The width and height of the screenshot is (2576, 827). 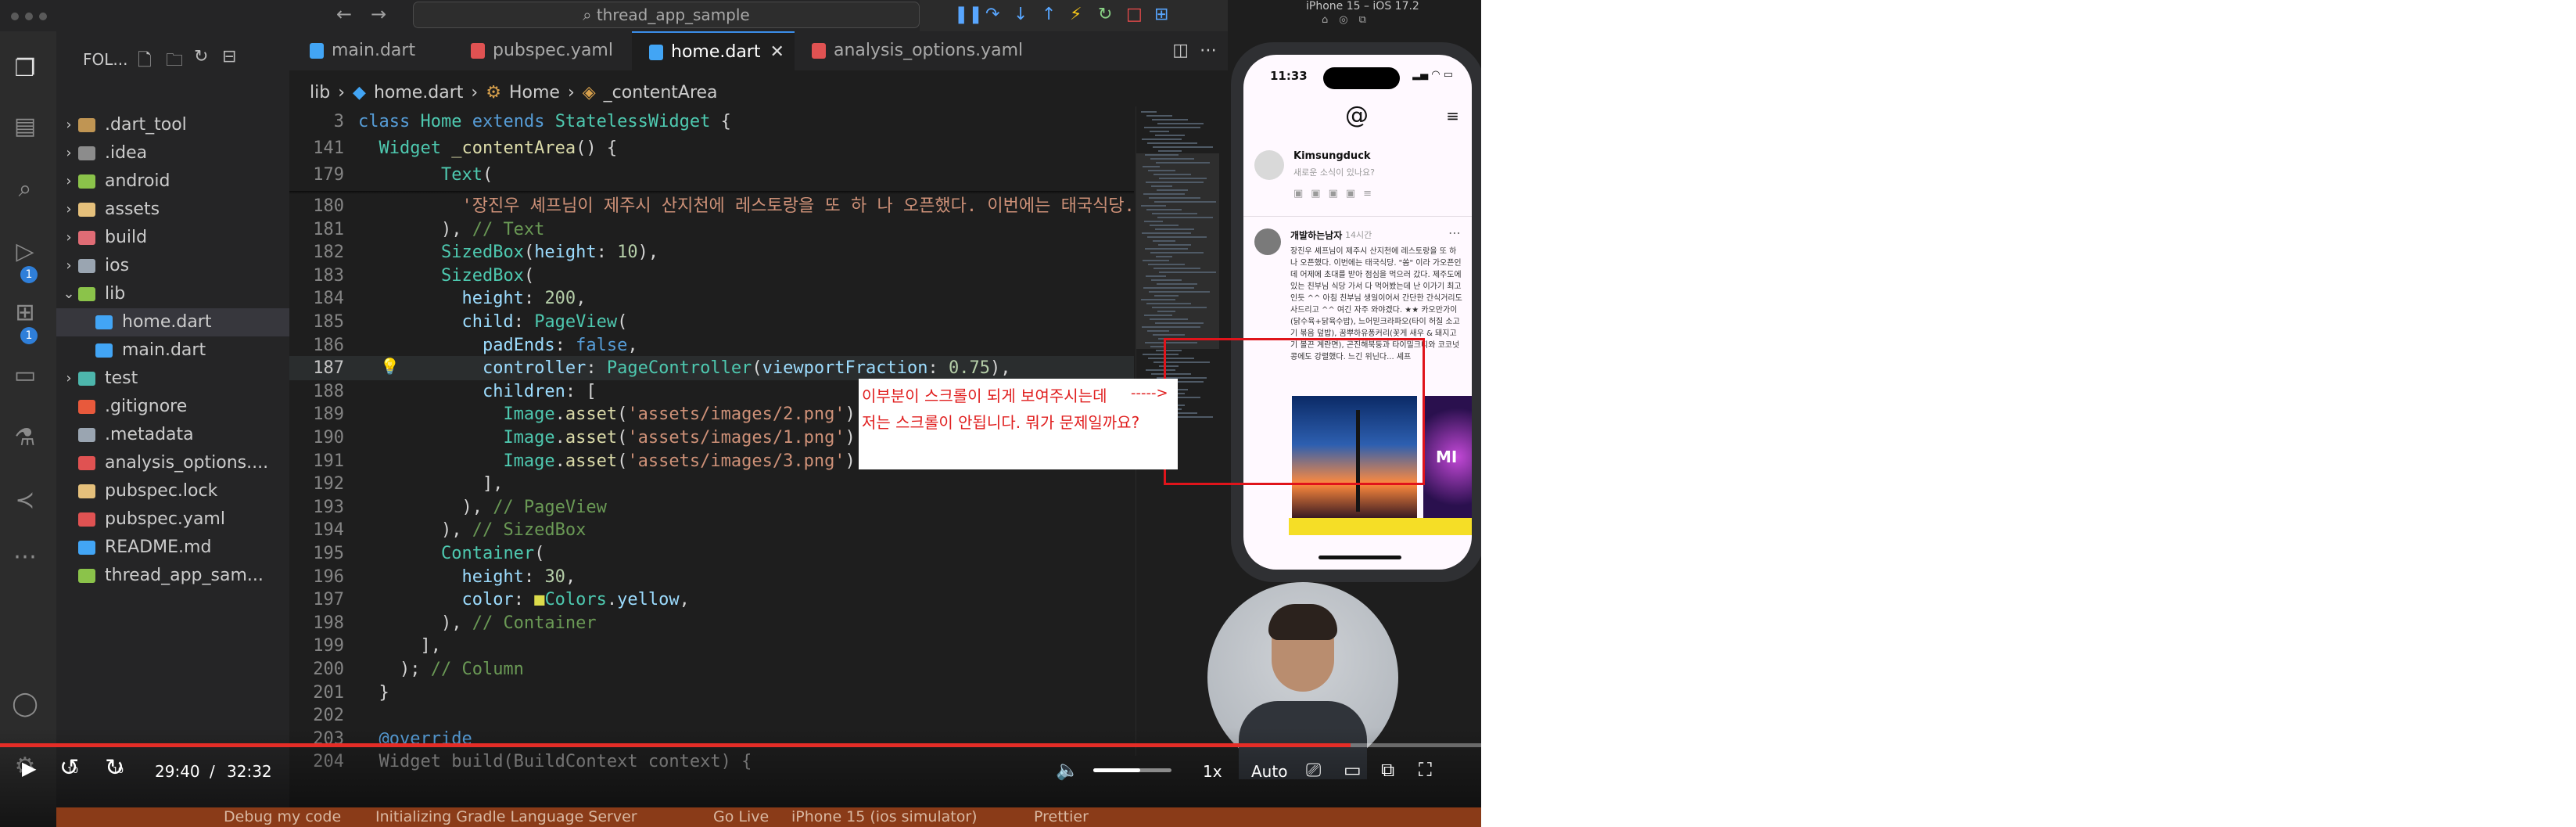 What do you see at coordinates (172, 435) in the screenshot?
I see `tree-file: .metadata` at bounding box center [172, 435].